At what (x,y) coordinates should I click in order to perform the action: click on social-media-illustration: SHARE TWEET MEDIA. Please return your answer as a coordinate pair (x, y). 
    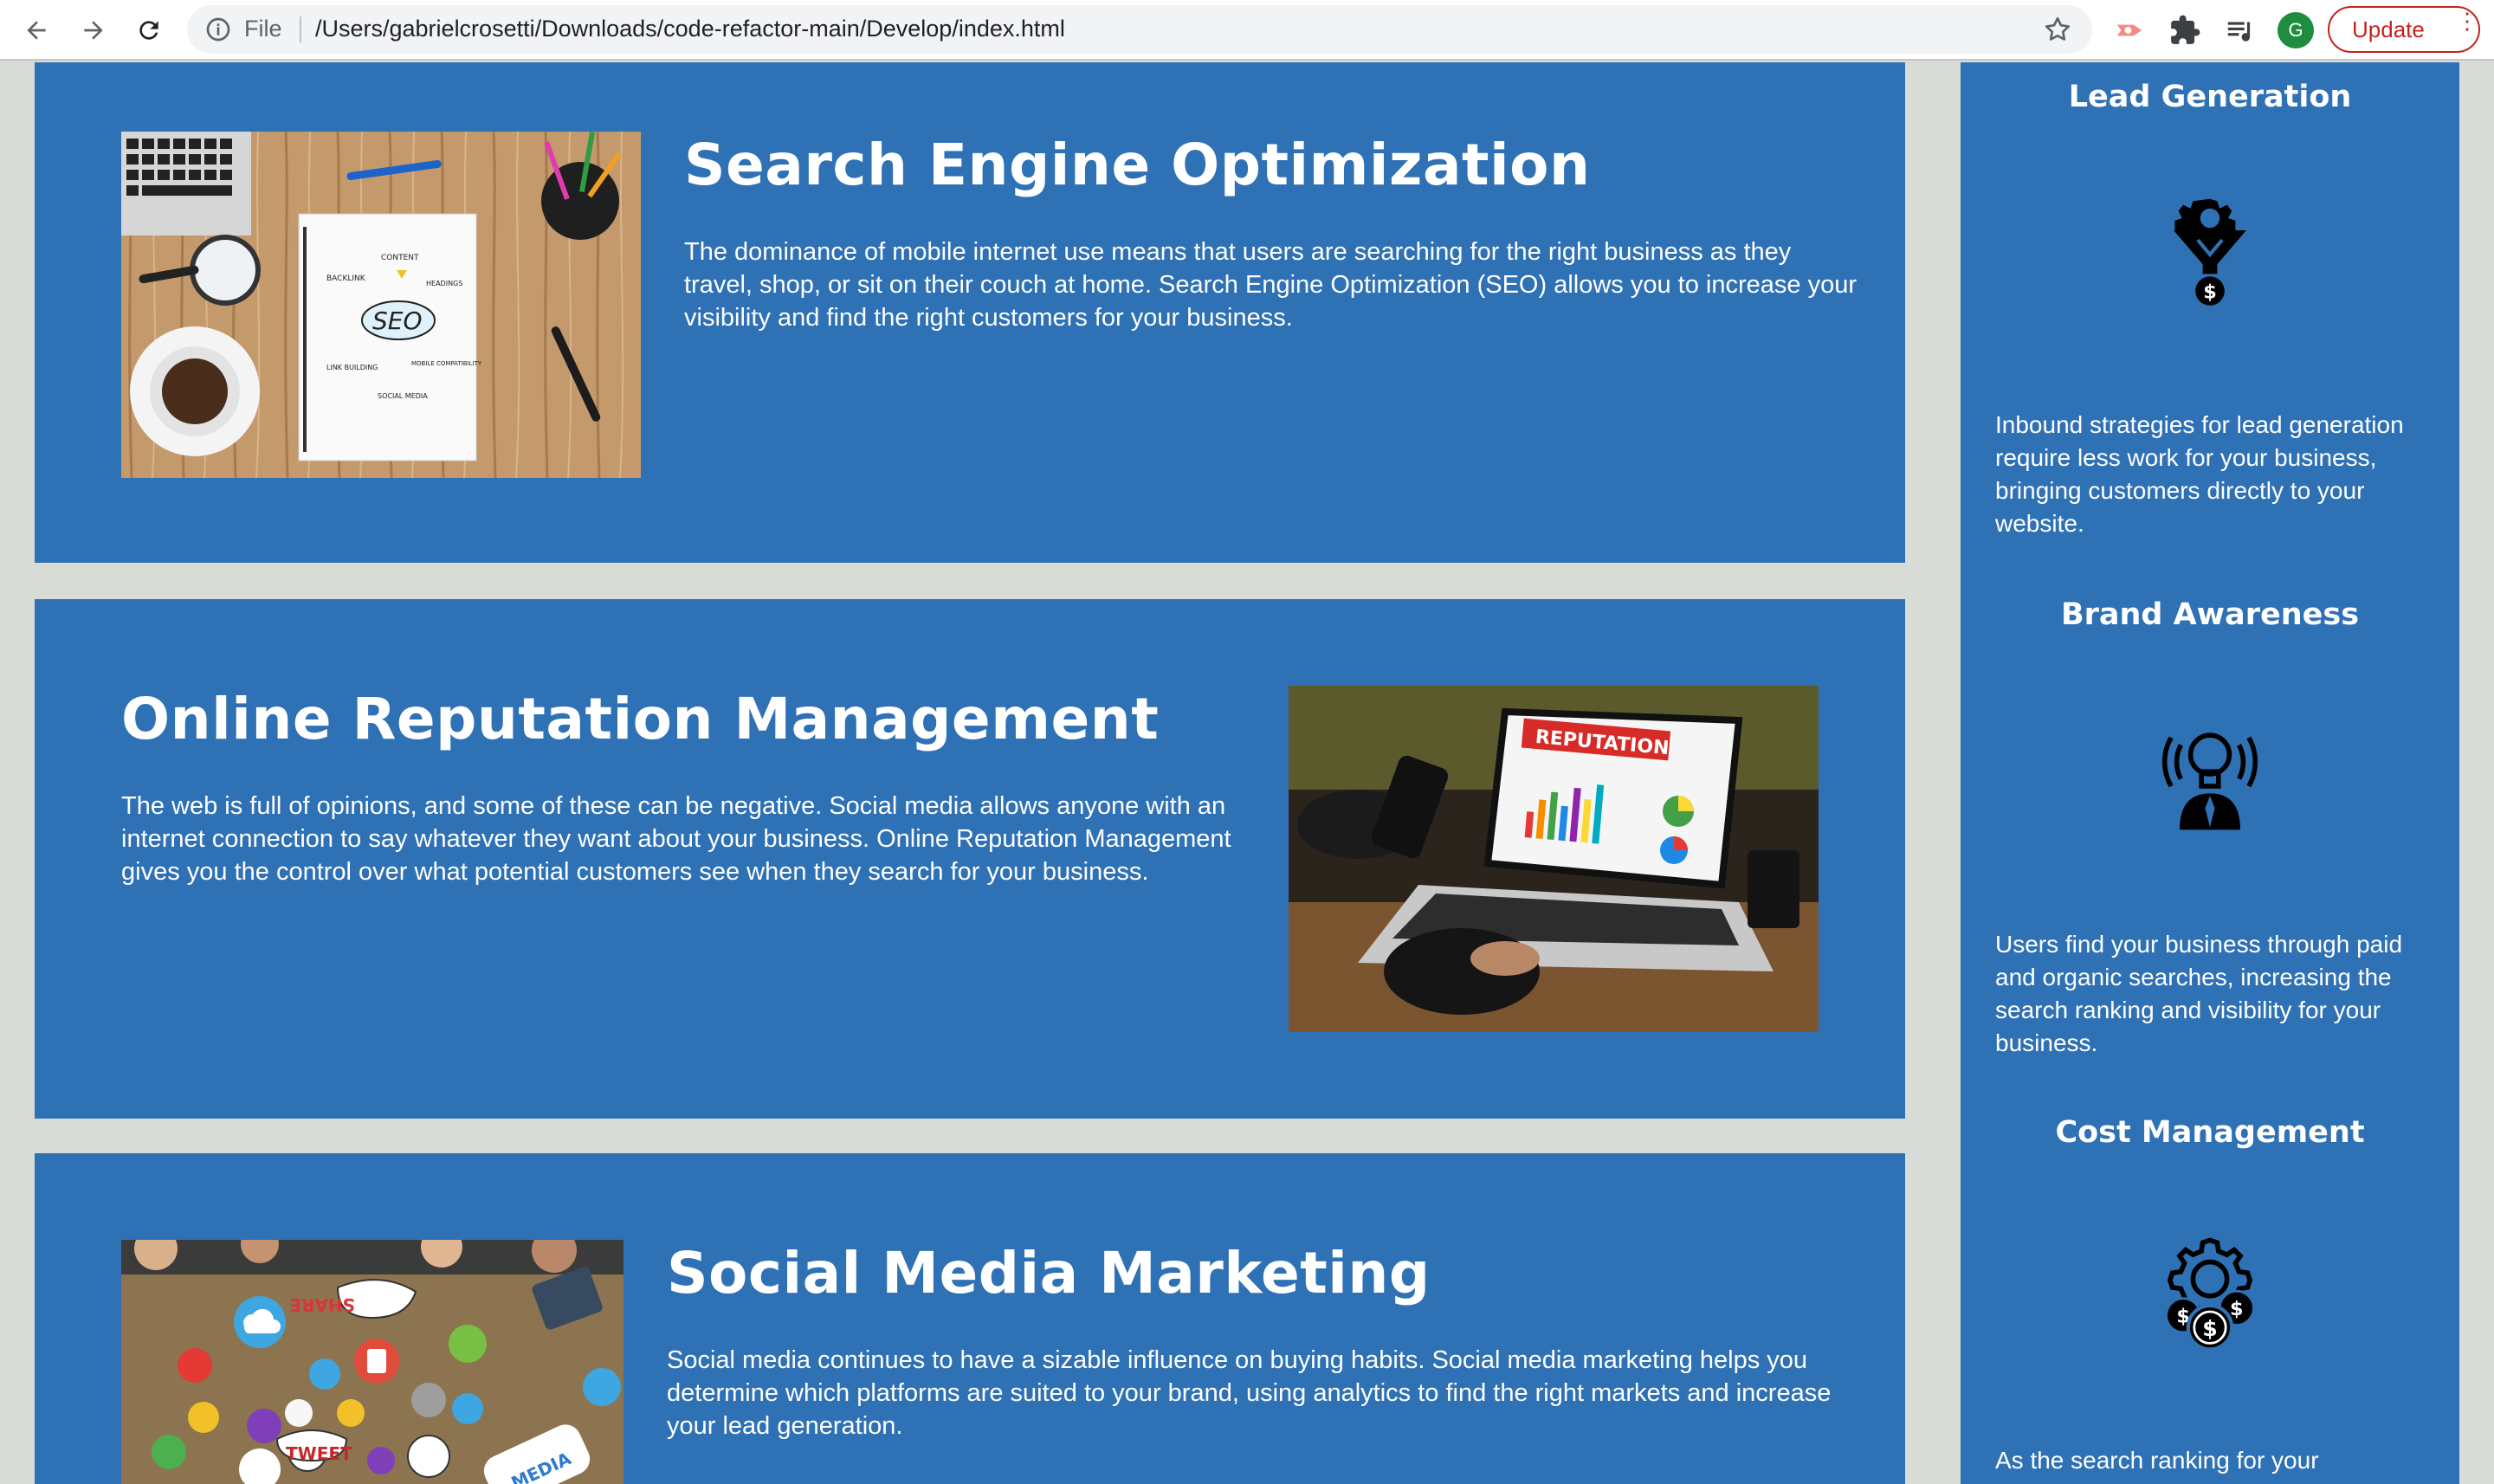
    Looking at the image, I should click on (372, 1362).